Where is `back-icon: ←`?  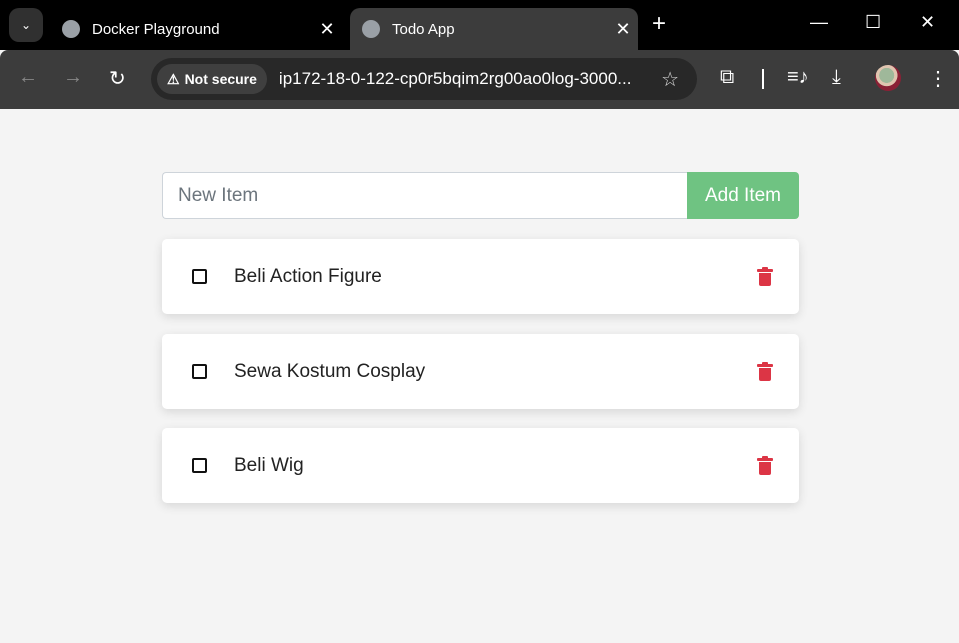
back-icon: ← is located at coordinates (28, 77).